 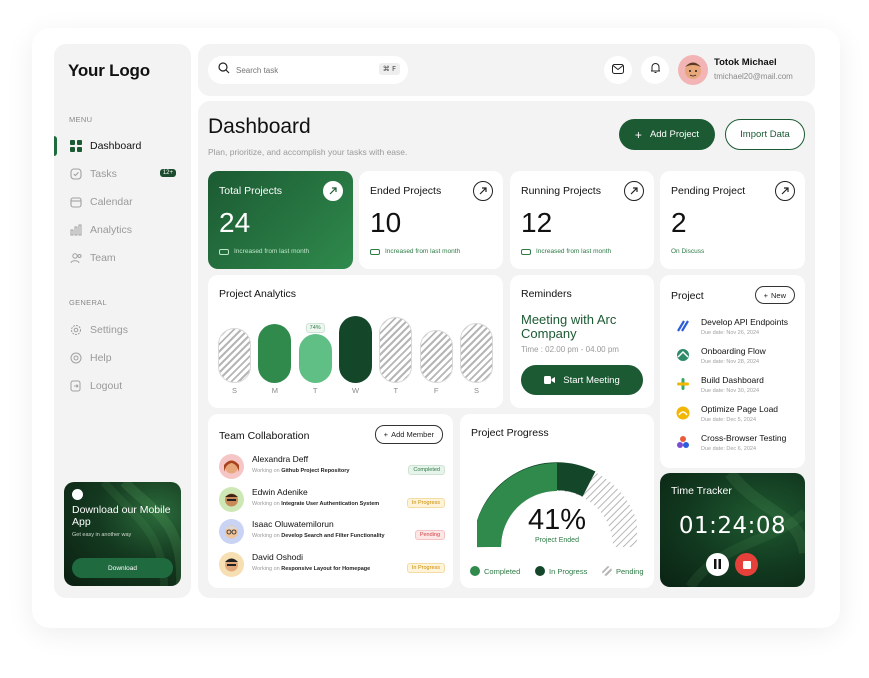 I want to click on bar-day-label: T, so click(x=396, y=390).